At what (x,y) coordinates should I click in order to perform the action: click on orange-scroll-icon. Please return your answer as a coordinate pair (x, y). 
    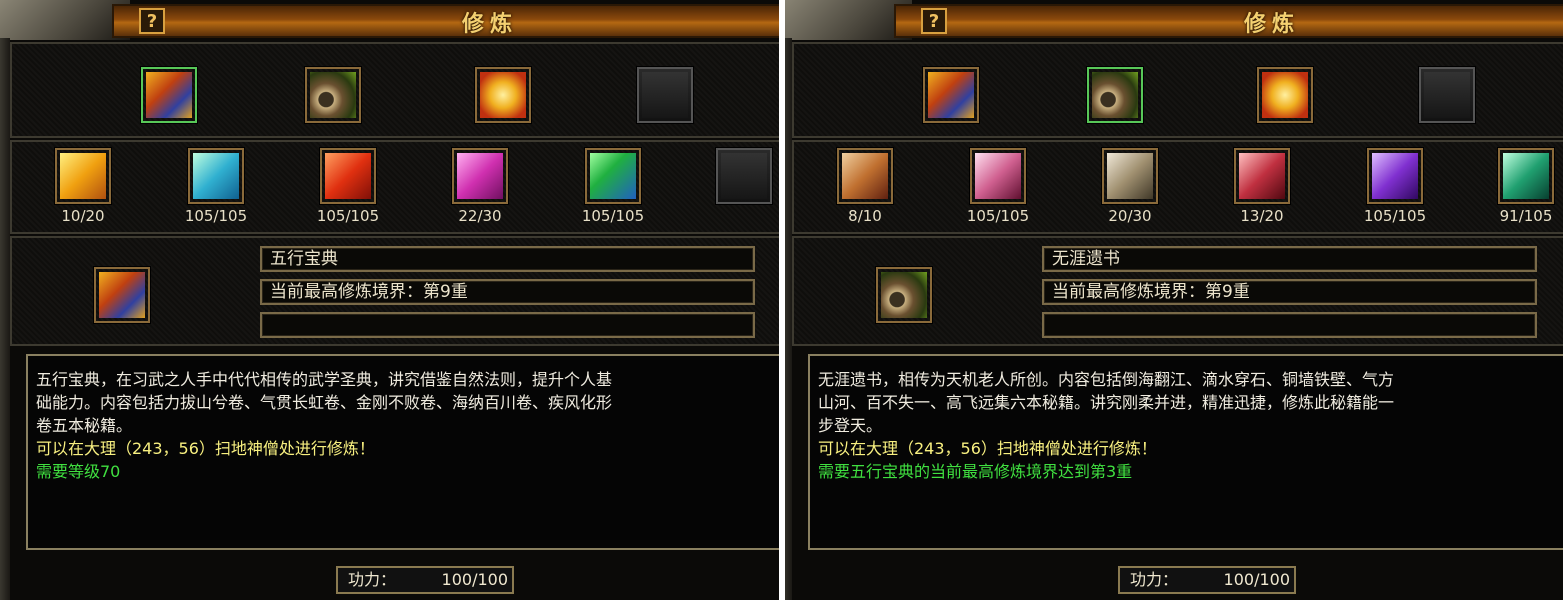
    Looking at the image, I should click on (865, 176).